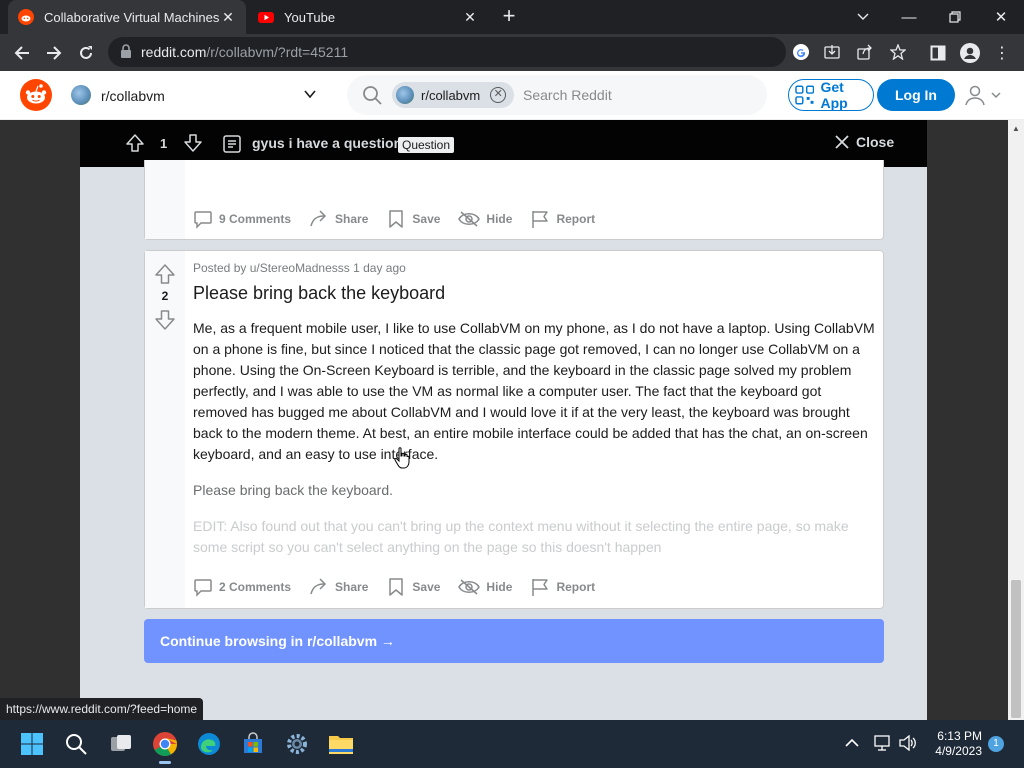 The image size is (1024, 768). I want to click on forward-button, so click(54, 53).